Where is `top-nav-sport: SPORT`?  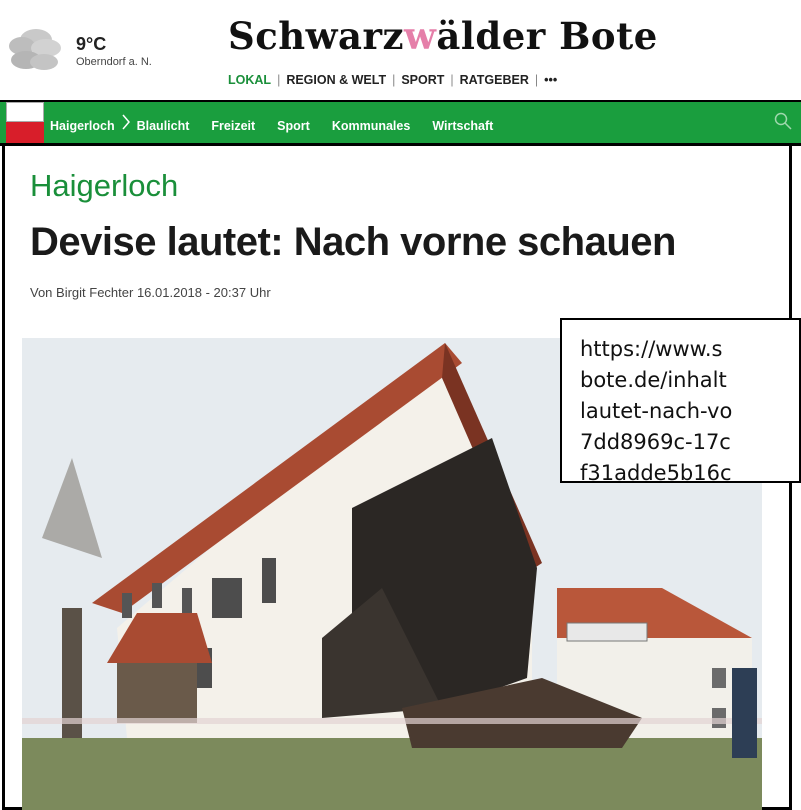
top-nav-sport: SPORT is located at coordinates (422, 80).